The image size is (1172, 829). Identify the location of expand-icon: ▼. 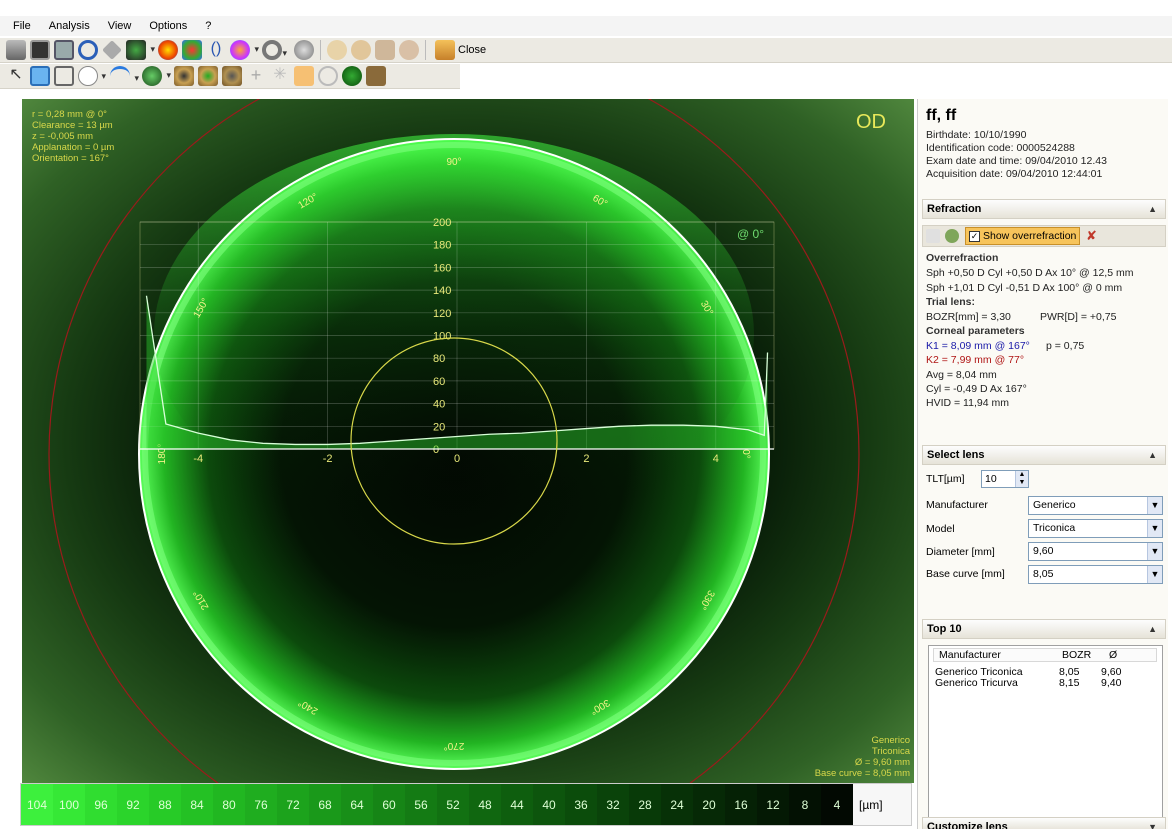
(1152, 823).